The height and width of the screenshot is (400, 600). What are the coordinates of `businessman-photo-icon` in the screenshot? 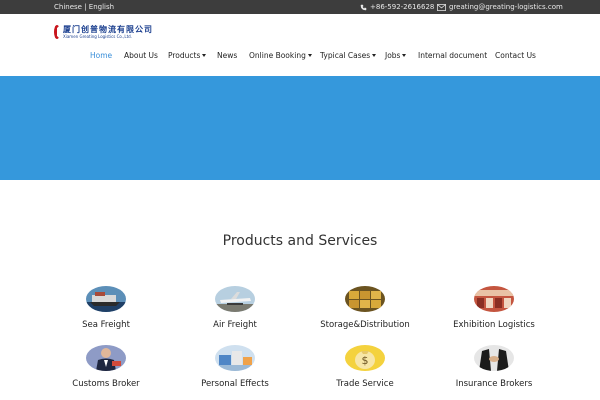 It's located at (106, 358).